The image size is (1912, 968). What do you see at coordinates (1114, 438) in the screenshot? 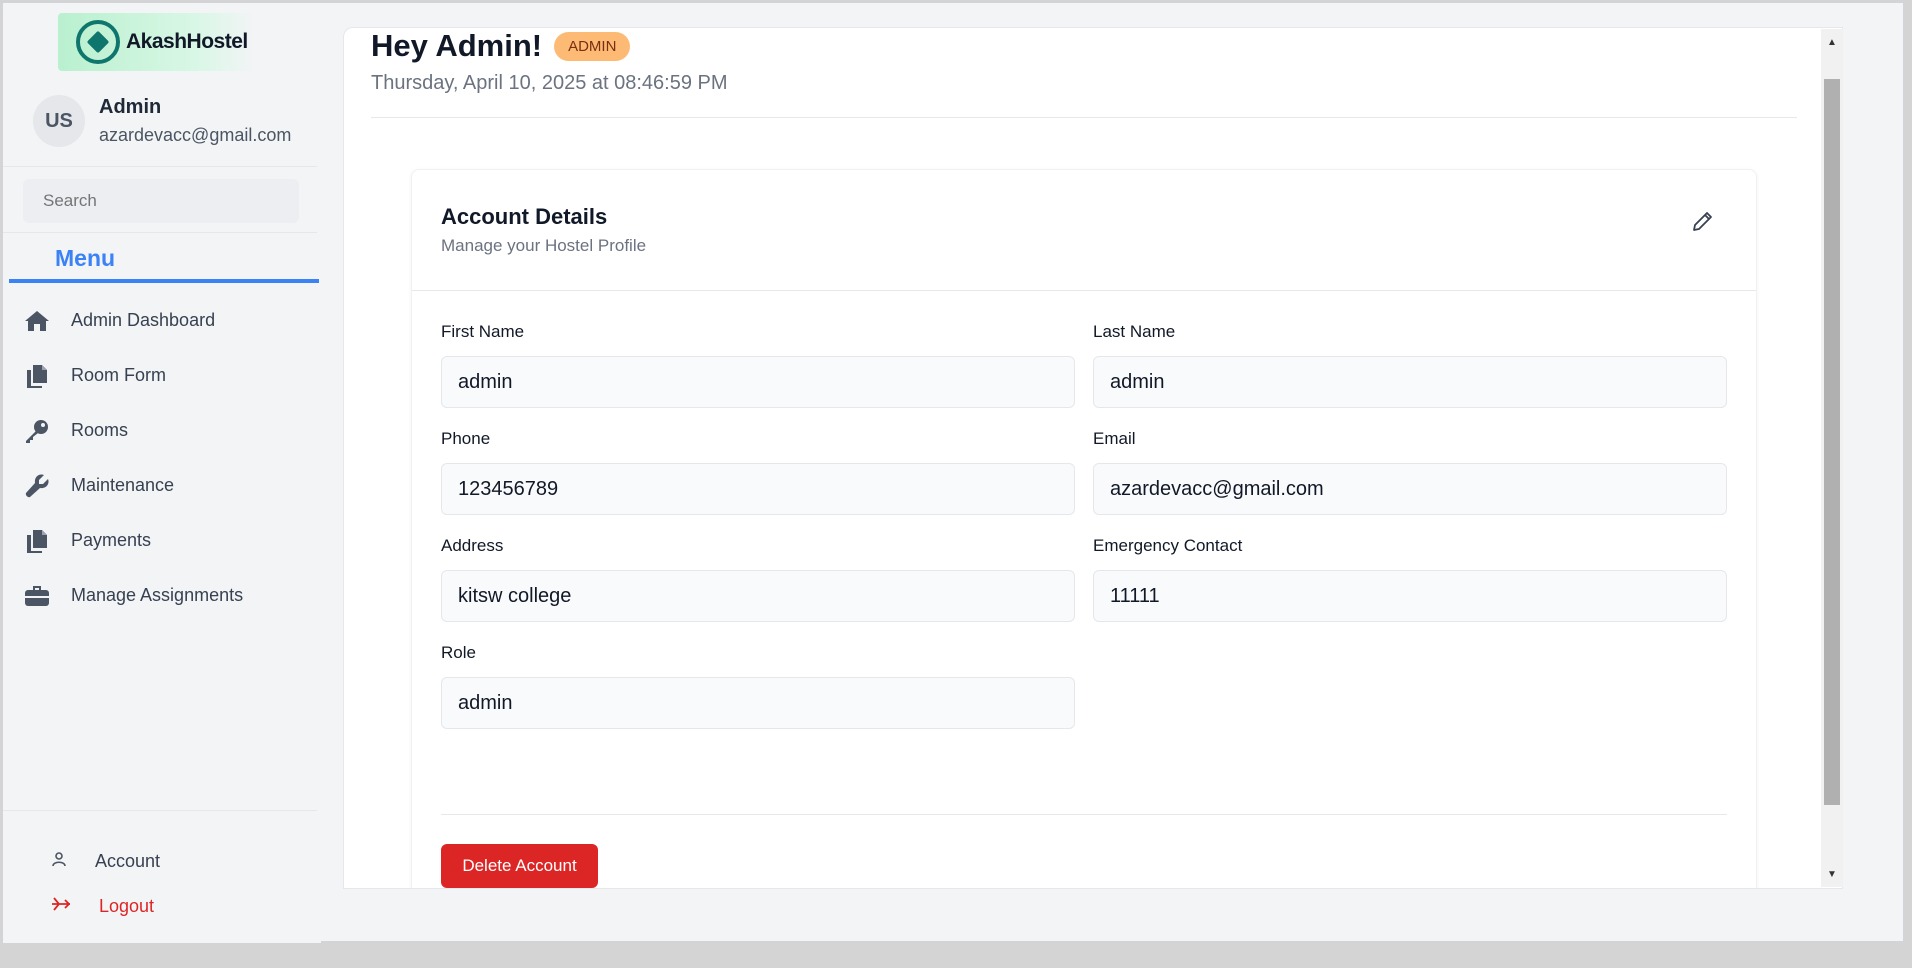
I see `email-label: Email` at bounding box center [1114, 438].